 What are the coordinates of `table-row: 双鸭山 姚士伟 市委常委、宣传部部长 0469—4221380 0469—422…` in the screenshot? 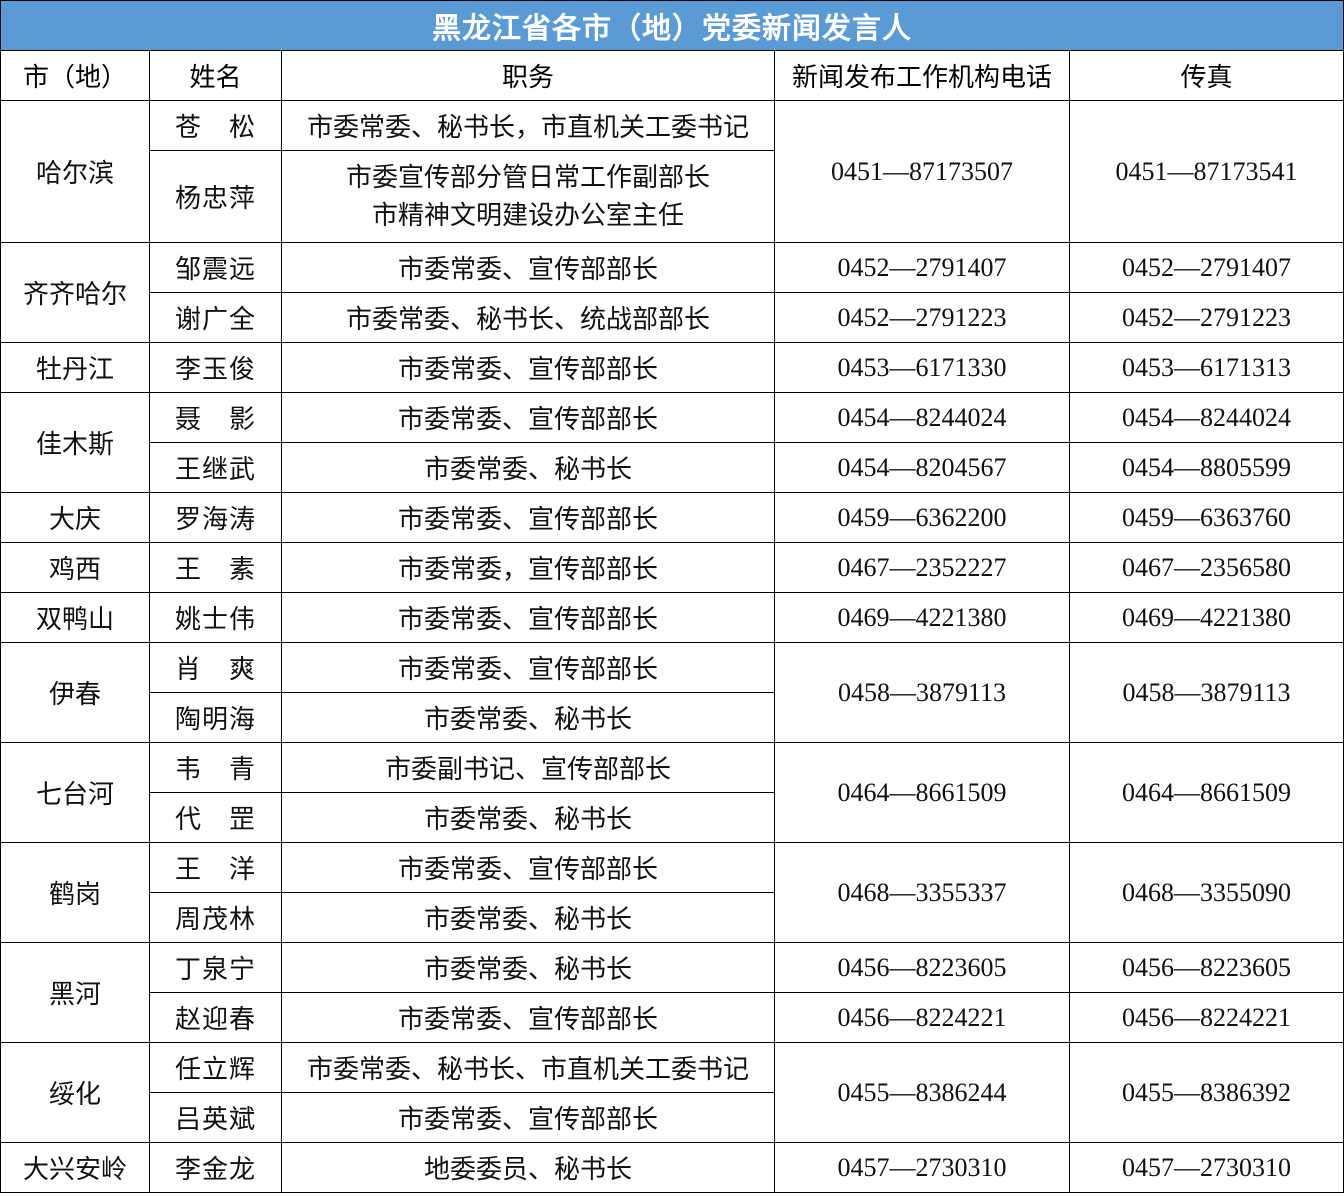 It's located at (672, 617).